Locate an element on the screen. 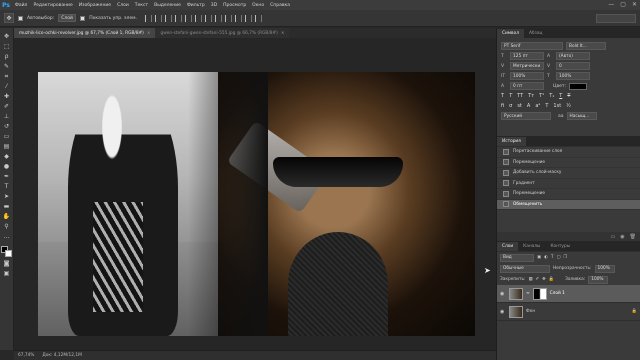  autoselect-dropdown: Слой is located at coordinates (67, 18).